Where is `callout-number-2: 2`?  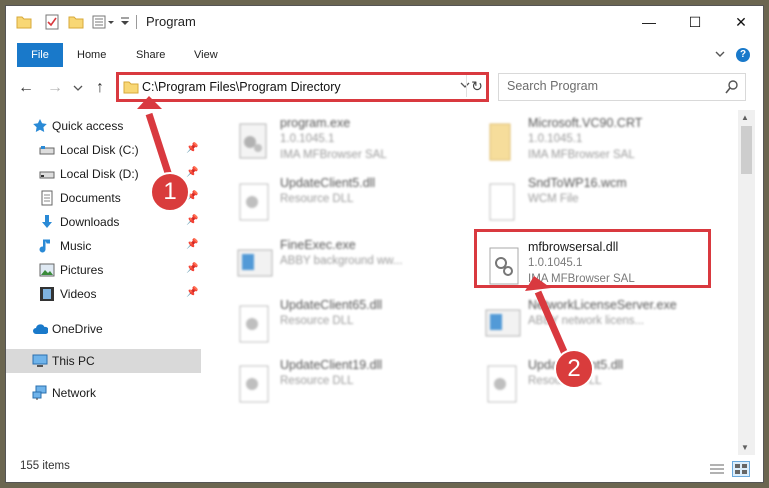
callout-number-2: 2 is located at coordinates (574, 369).